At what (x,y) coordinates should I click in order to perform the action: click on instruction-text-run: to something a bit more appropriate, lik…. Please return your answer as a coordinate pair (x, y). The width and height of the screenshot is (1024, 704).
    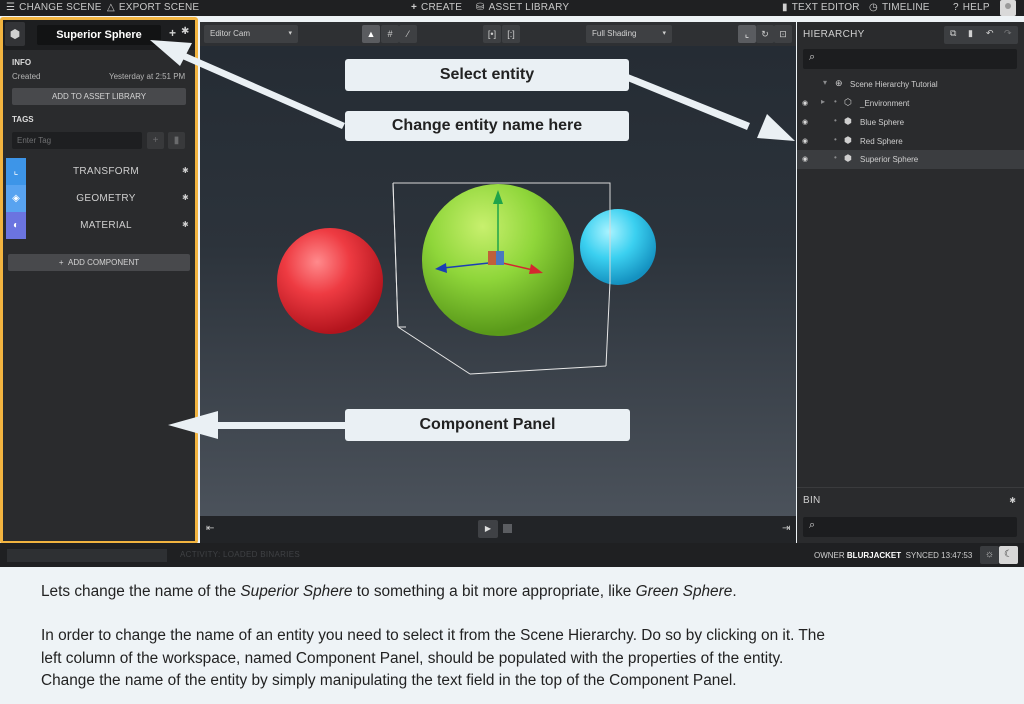
    Looking at the image, I should click on (494, 591).